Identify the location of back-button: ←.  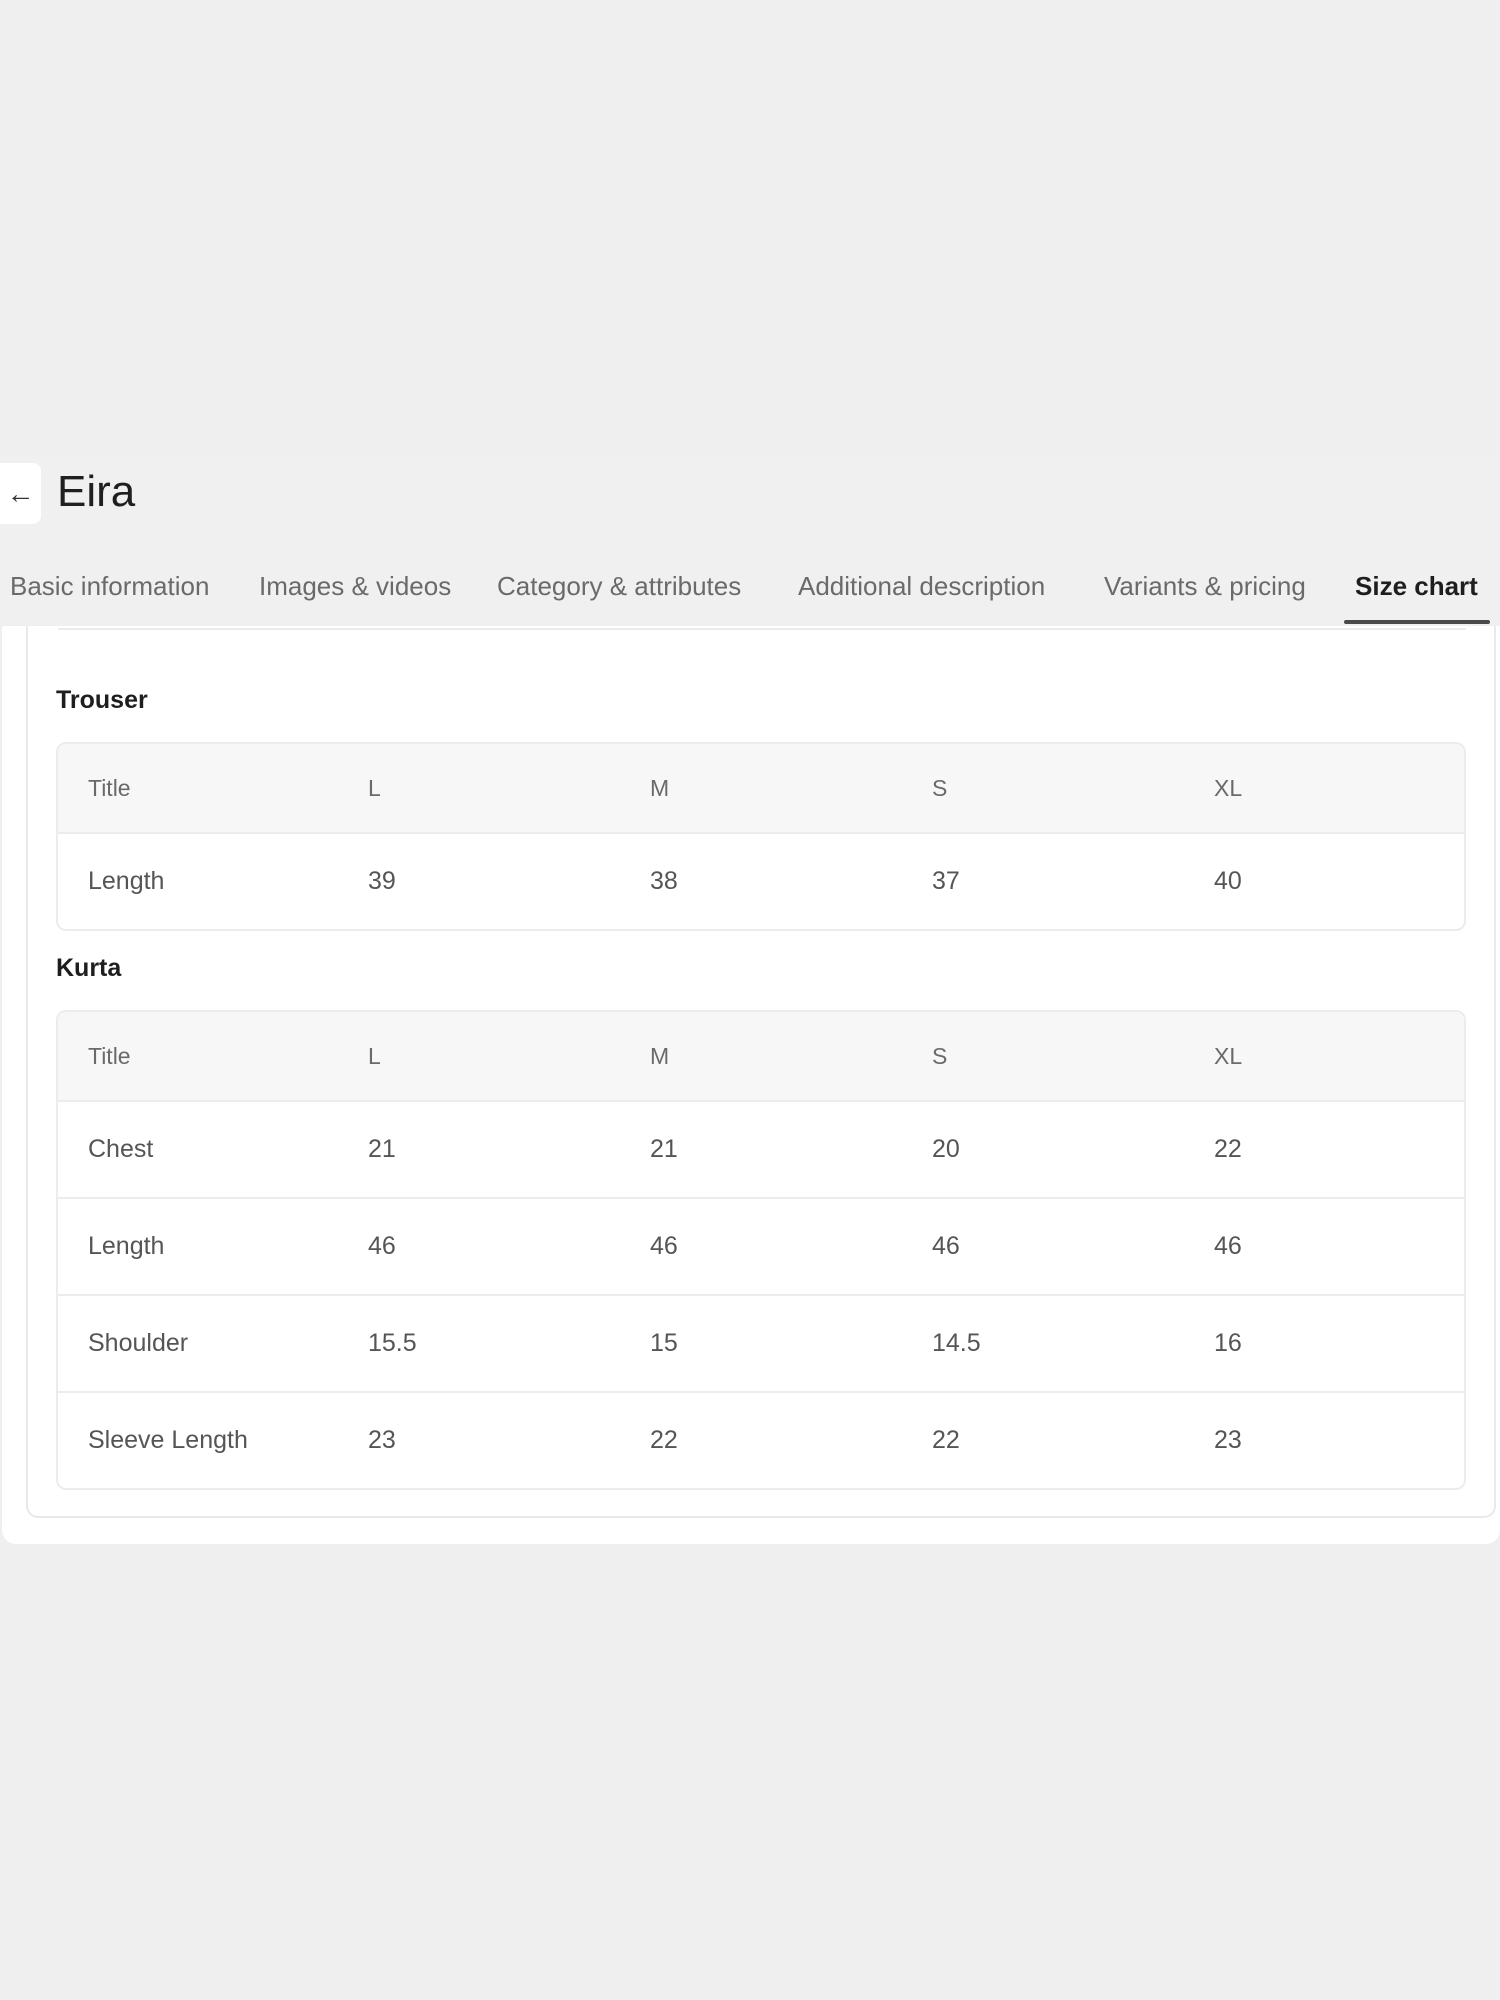
(20, 493).